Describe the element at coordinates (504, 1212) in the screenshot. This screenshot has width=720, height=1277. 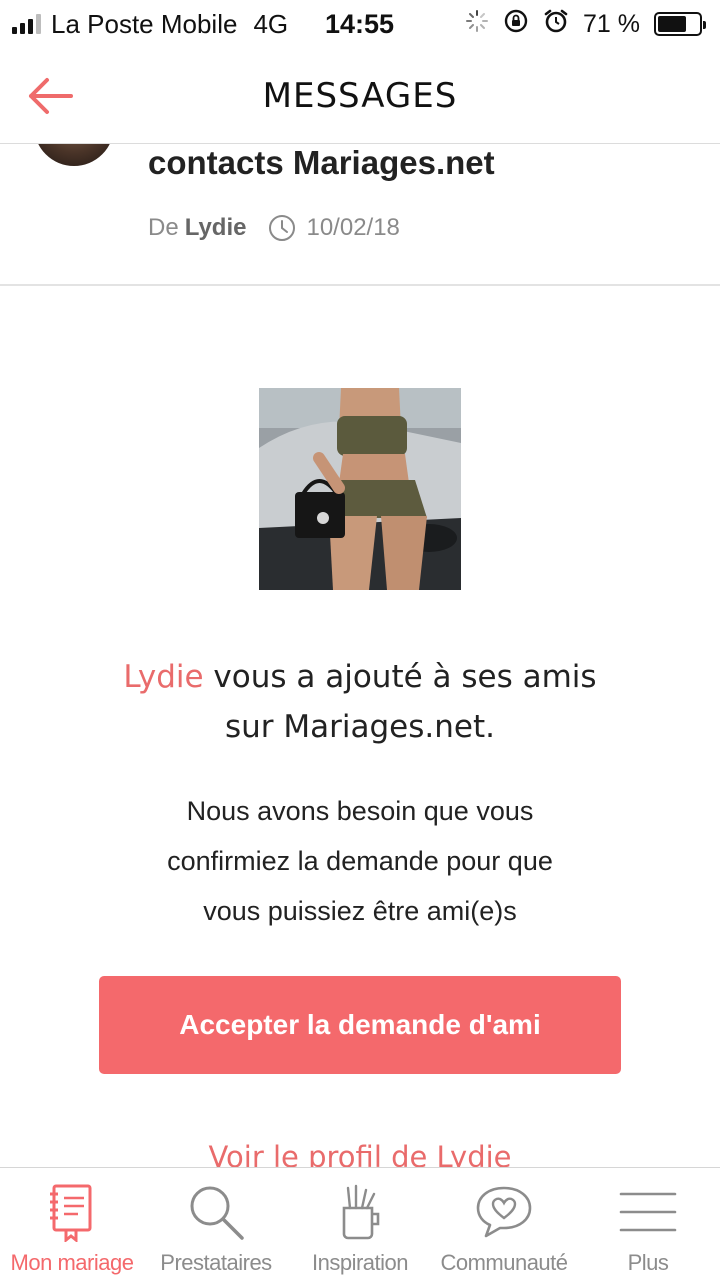
I see `heart-bubble-icon` at that location.